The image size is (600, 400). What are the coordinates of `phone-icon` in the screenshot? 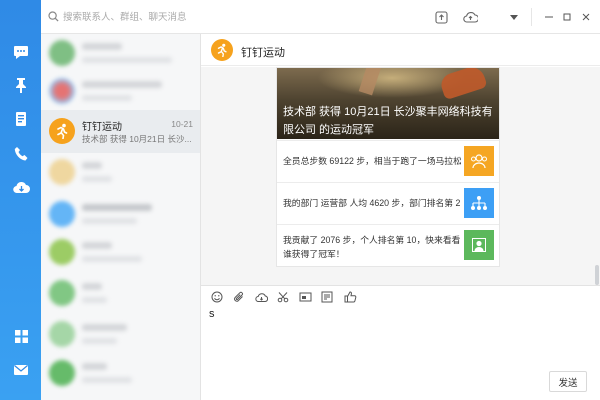 It's located at (21, 153).